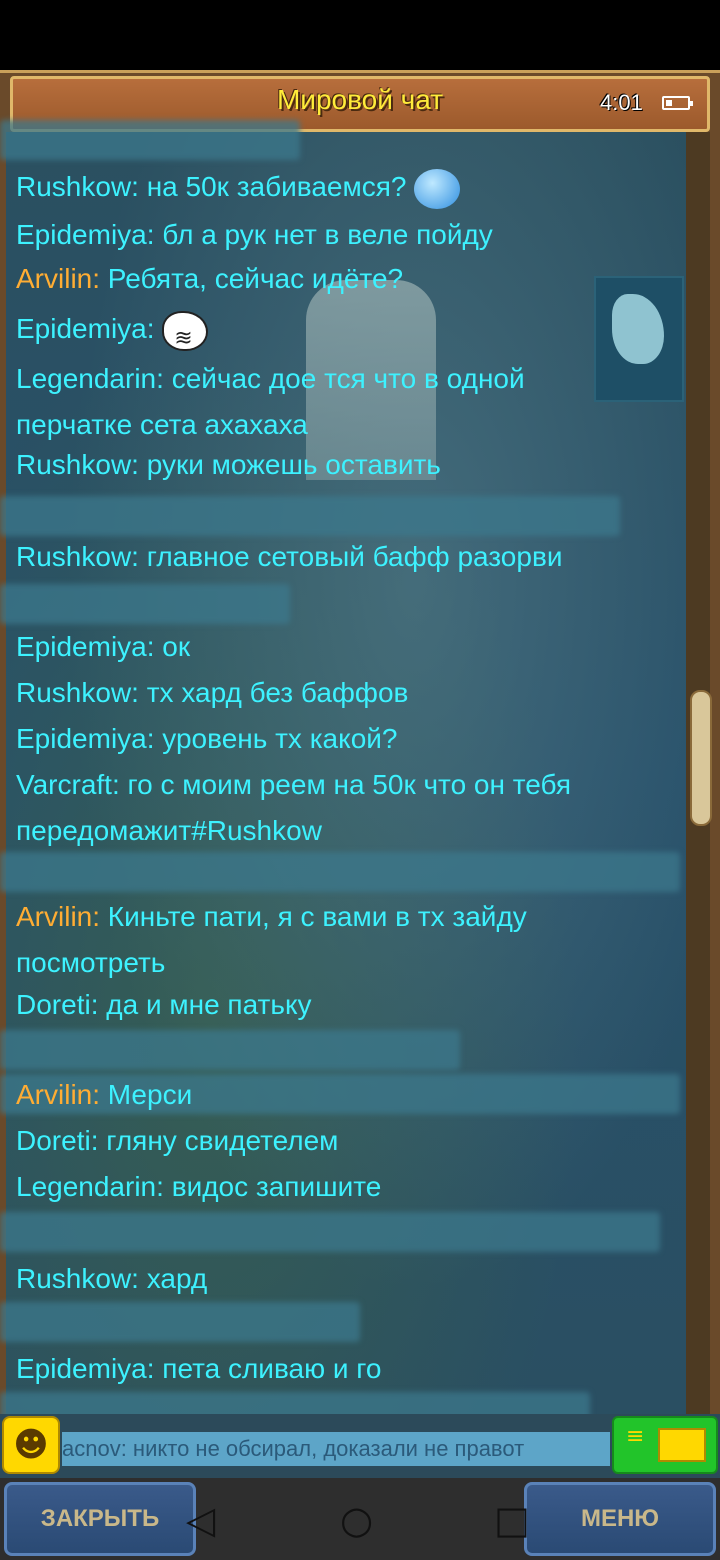 This screenshot has width=720, height=1560. I want to click on envelope-icon, so click(682, 1445).